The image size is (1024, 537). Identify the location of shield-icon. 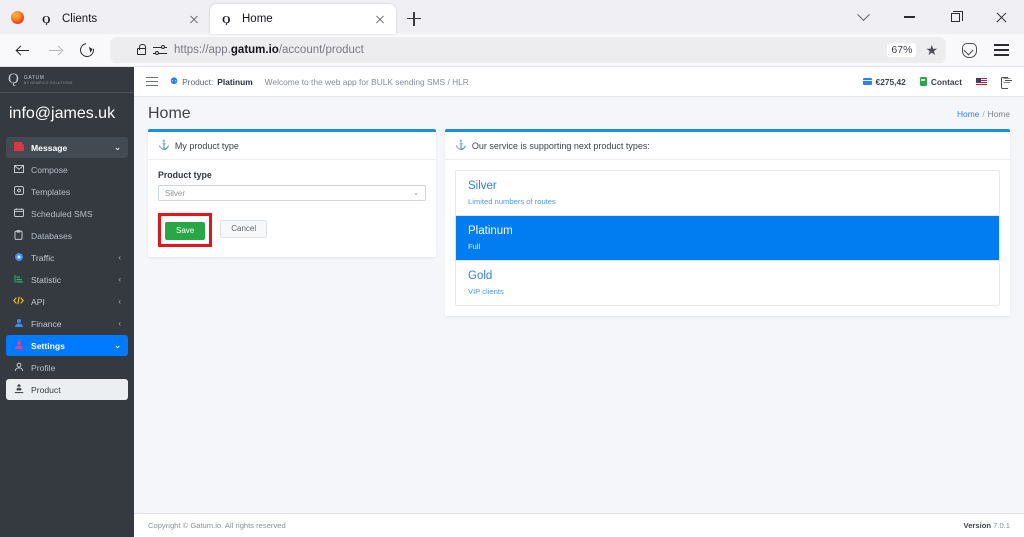
(124, 50).